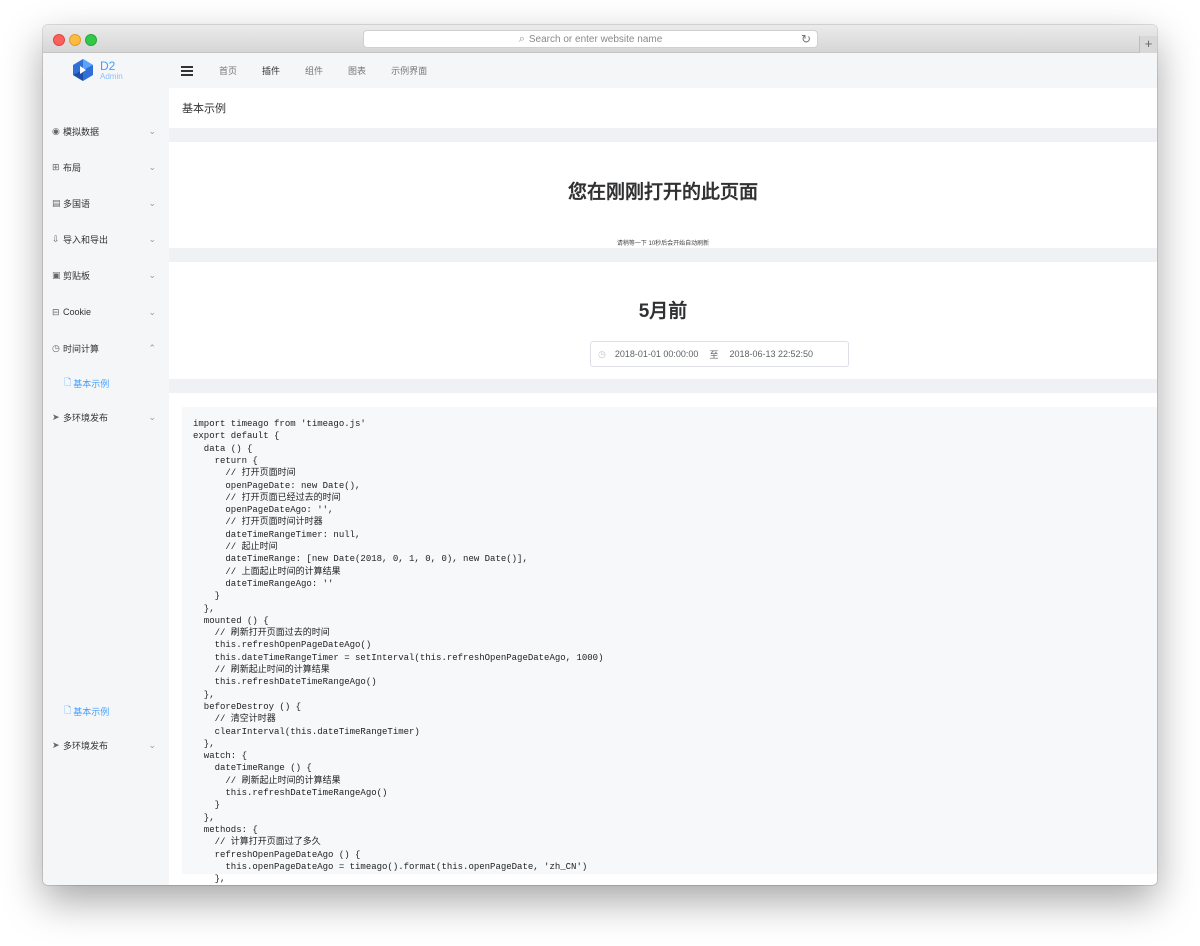 The width and height of the screenshot is (1200, 946). I want to click on address-bar: ⌕ Search or enter website name ↻, so click(590, 39).